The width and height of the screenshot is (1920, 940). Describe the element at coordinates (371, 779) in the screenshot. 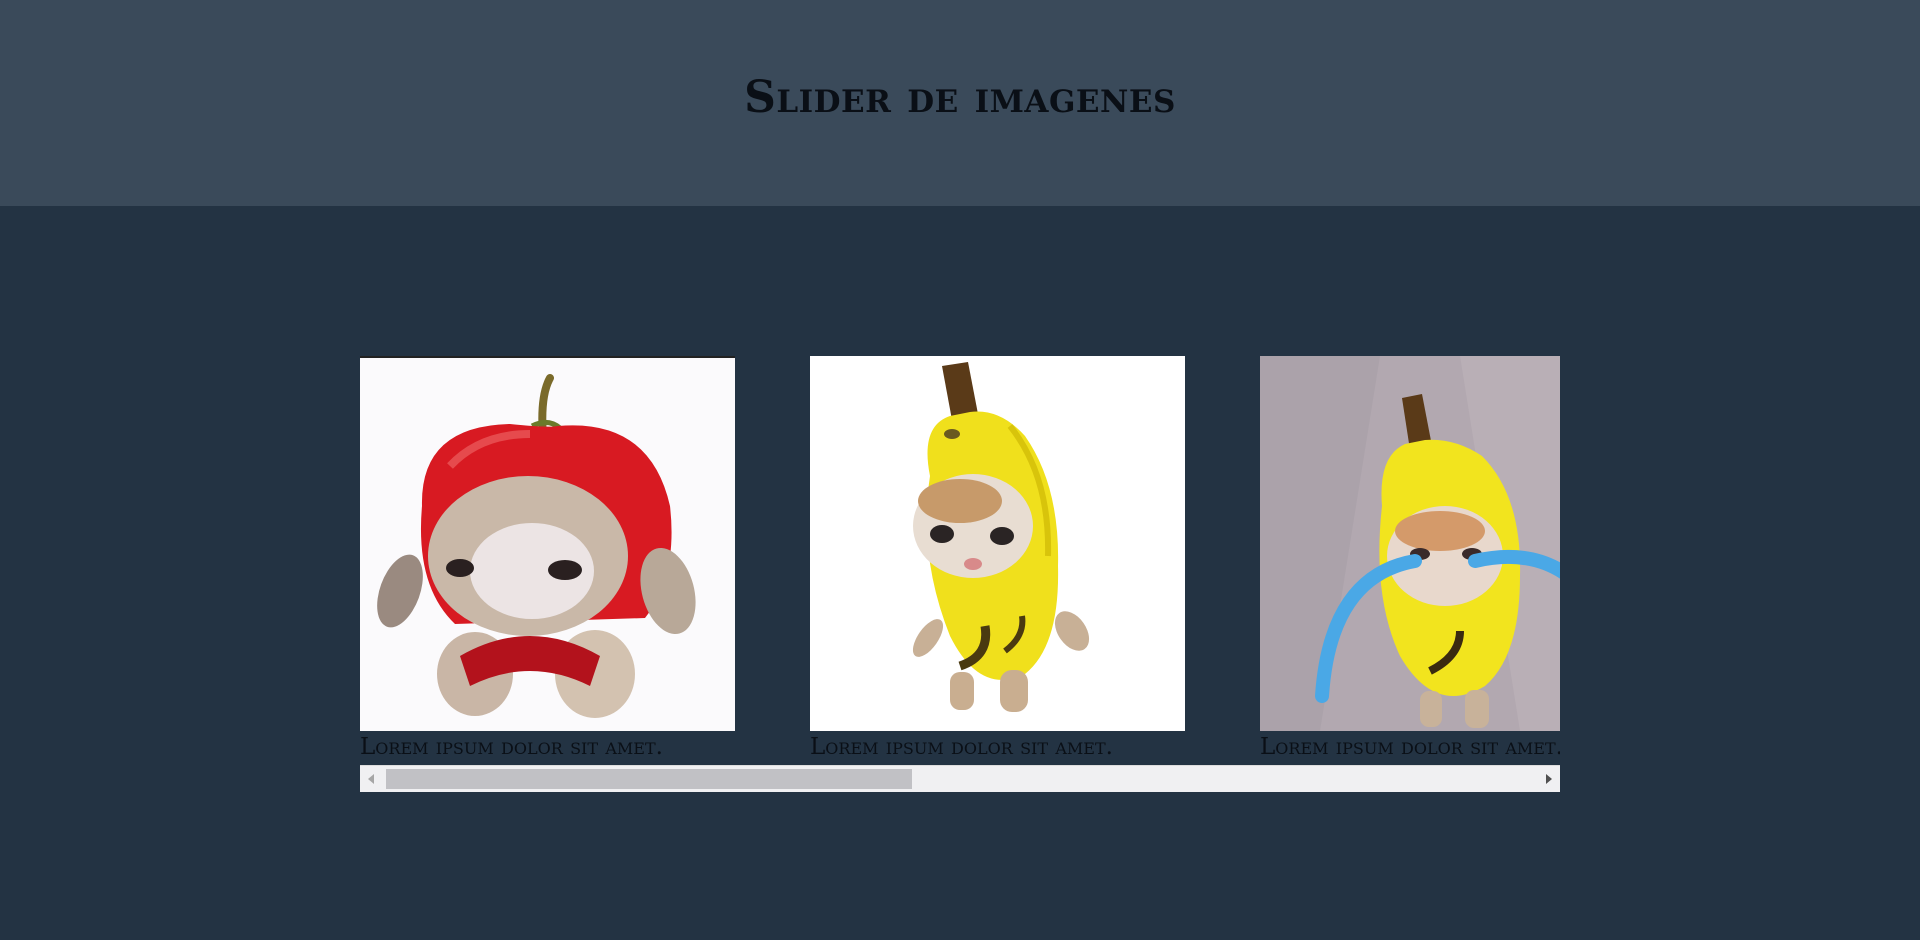

I see `scroll-left-arrow-icon` at that location.